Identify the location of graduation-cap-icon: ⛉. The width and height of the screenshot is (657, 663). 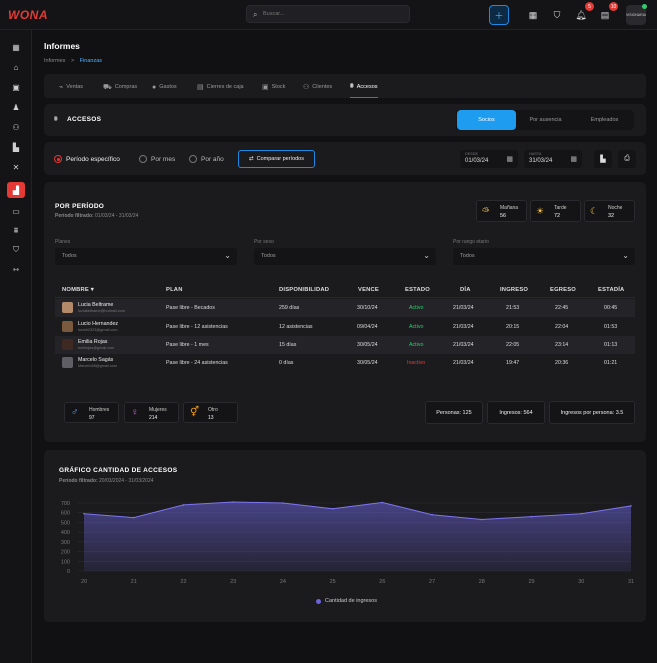
(16, 249).